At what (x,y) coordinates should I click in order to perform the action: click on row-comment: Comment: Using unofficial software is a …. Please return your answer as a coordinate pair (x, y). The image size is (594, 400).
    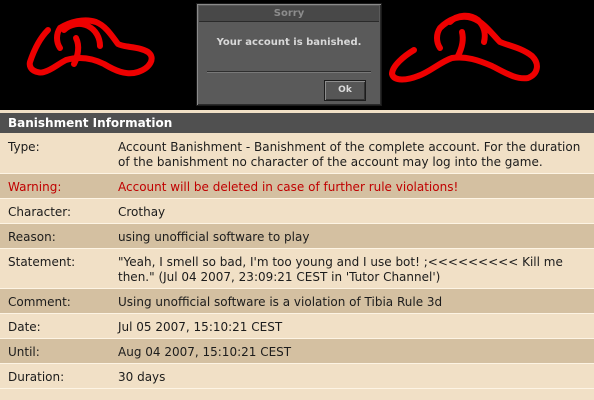
    Looking at the image, I should click on (297, 301).